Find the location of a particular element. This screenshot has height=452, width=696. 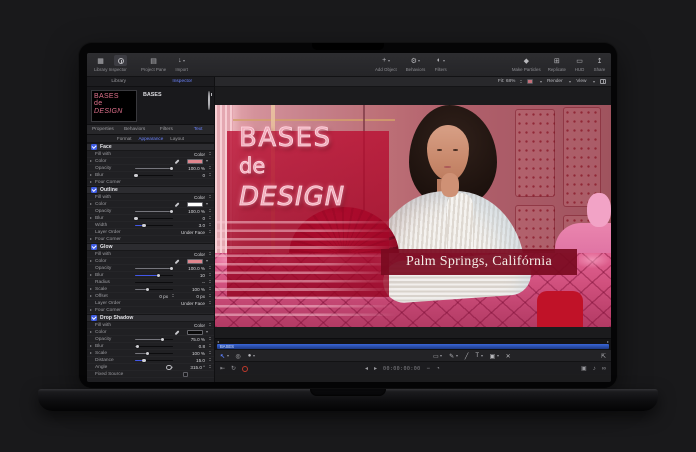

subtab-format: Format is located at coordinates (124, 138).